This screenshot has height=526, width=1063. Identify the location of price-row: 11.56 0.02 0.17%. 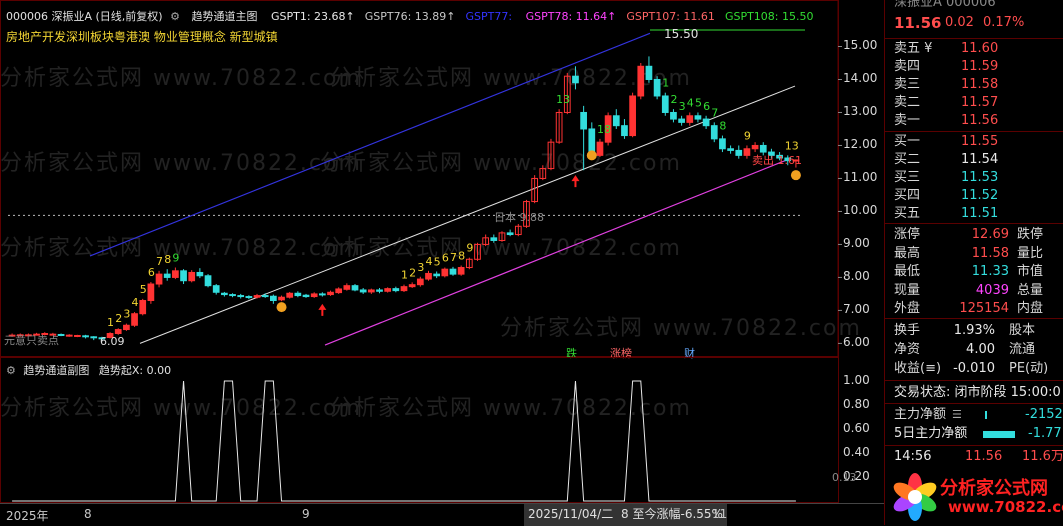
(974, 24).